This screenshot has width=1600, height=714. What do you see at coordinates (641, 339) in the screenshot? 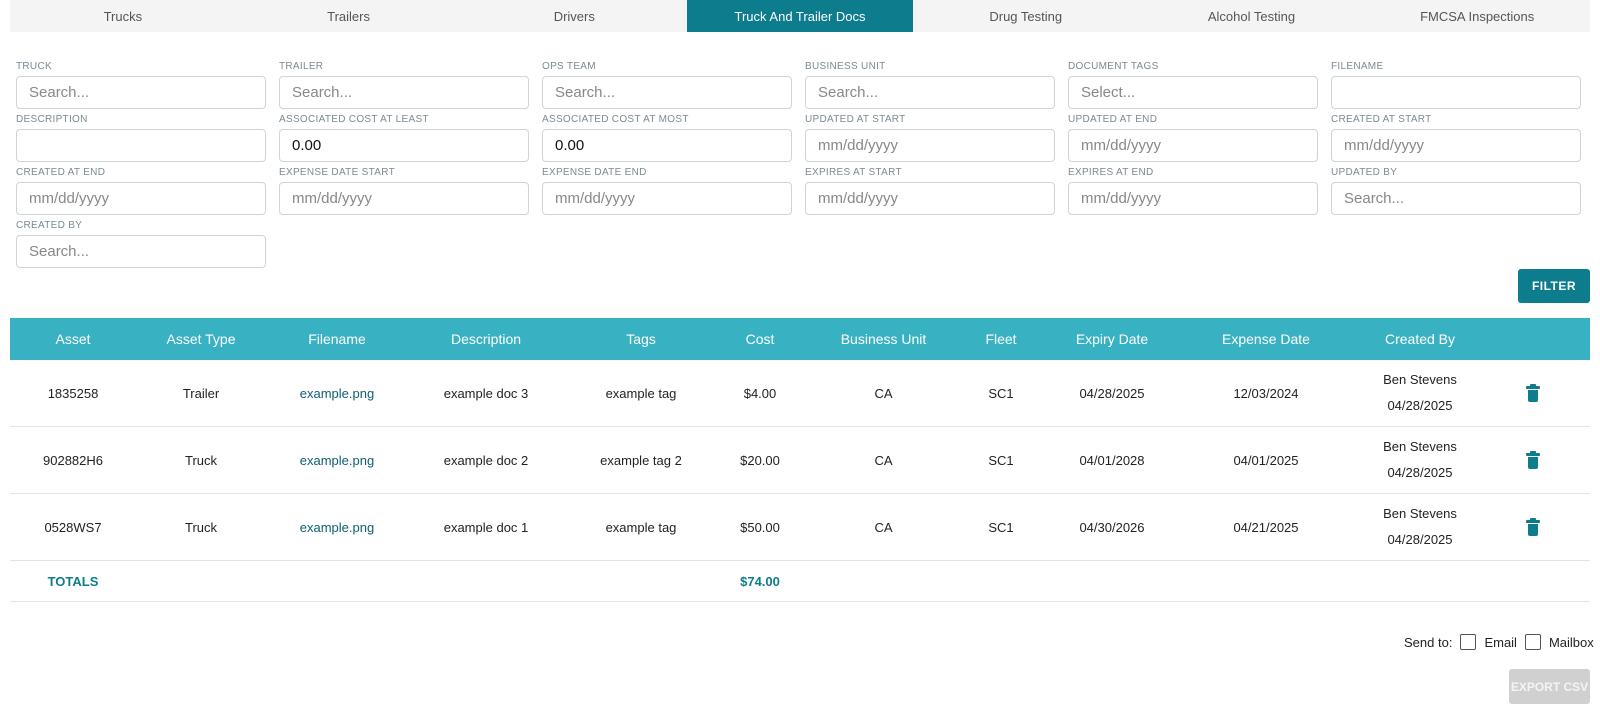
I see `column-header: Tags` at bounding box center [641, 339].